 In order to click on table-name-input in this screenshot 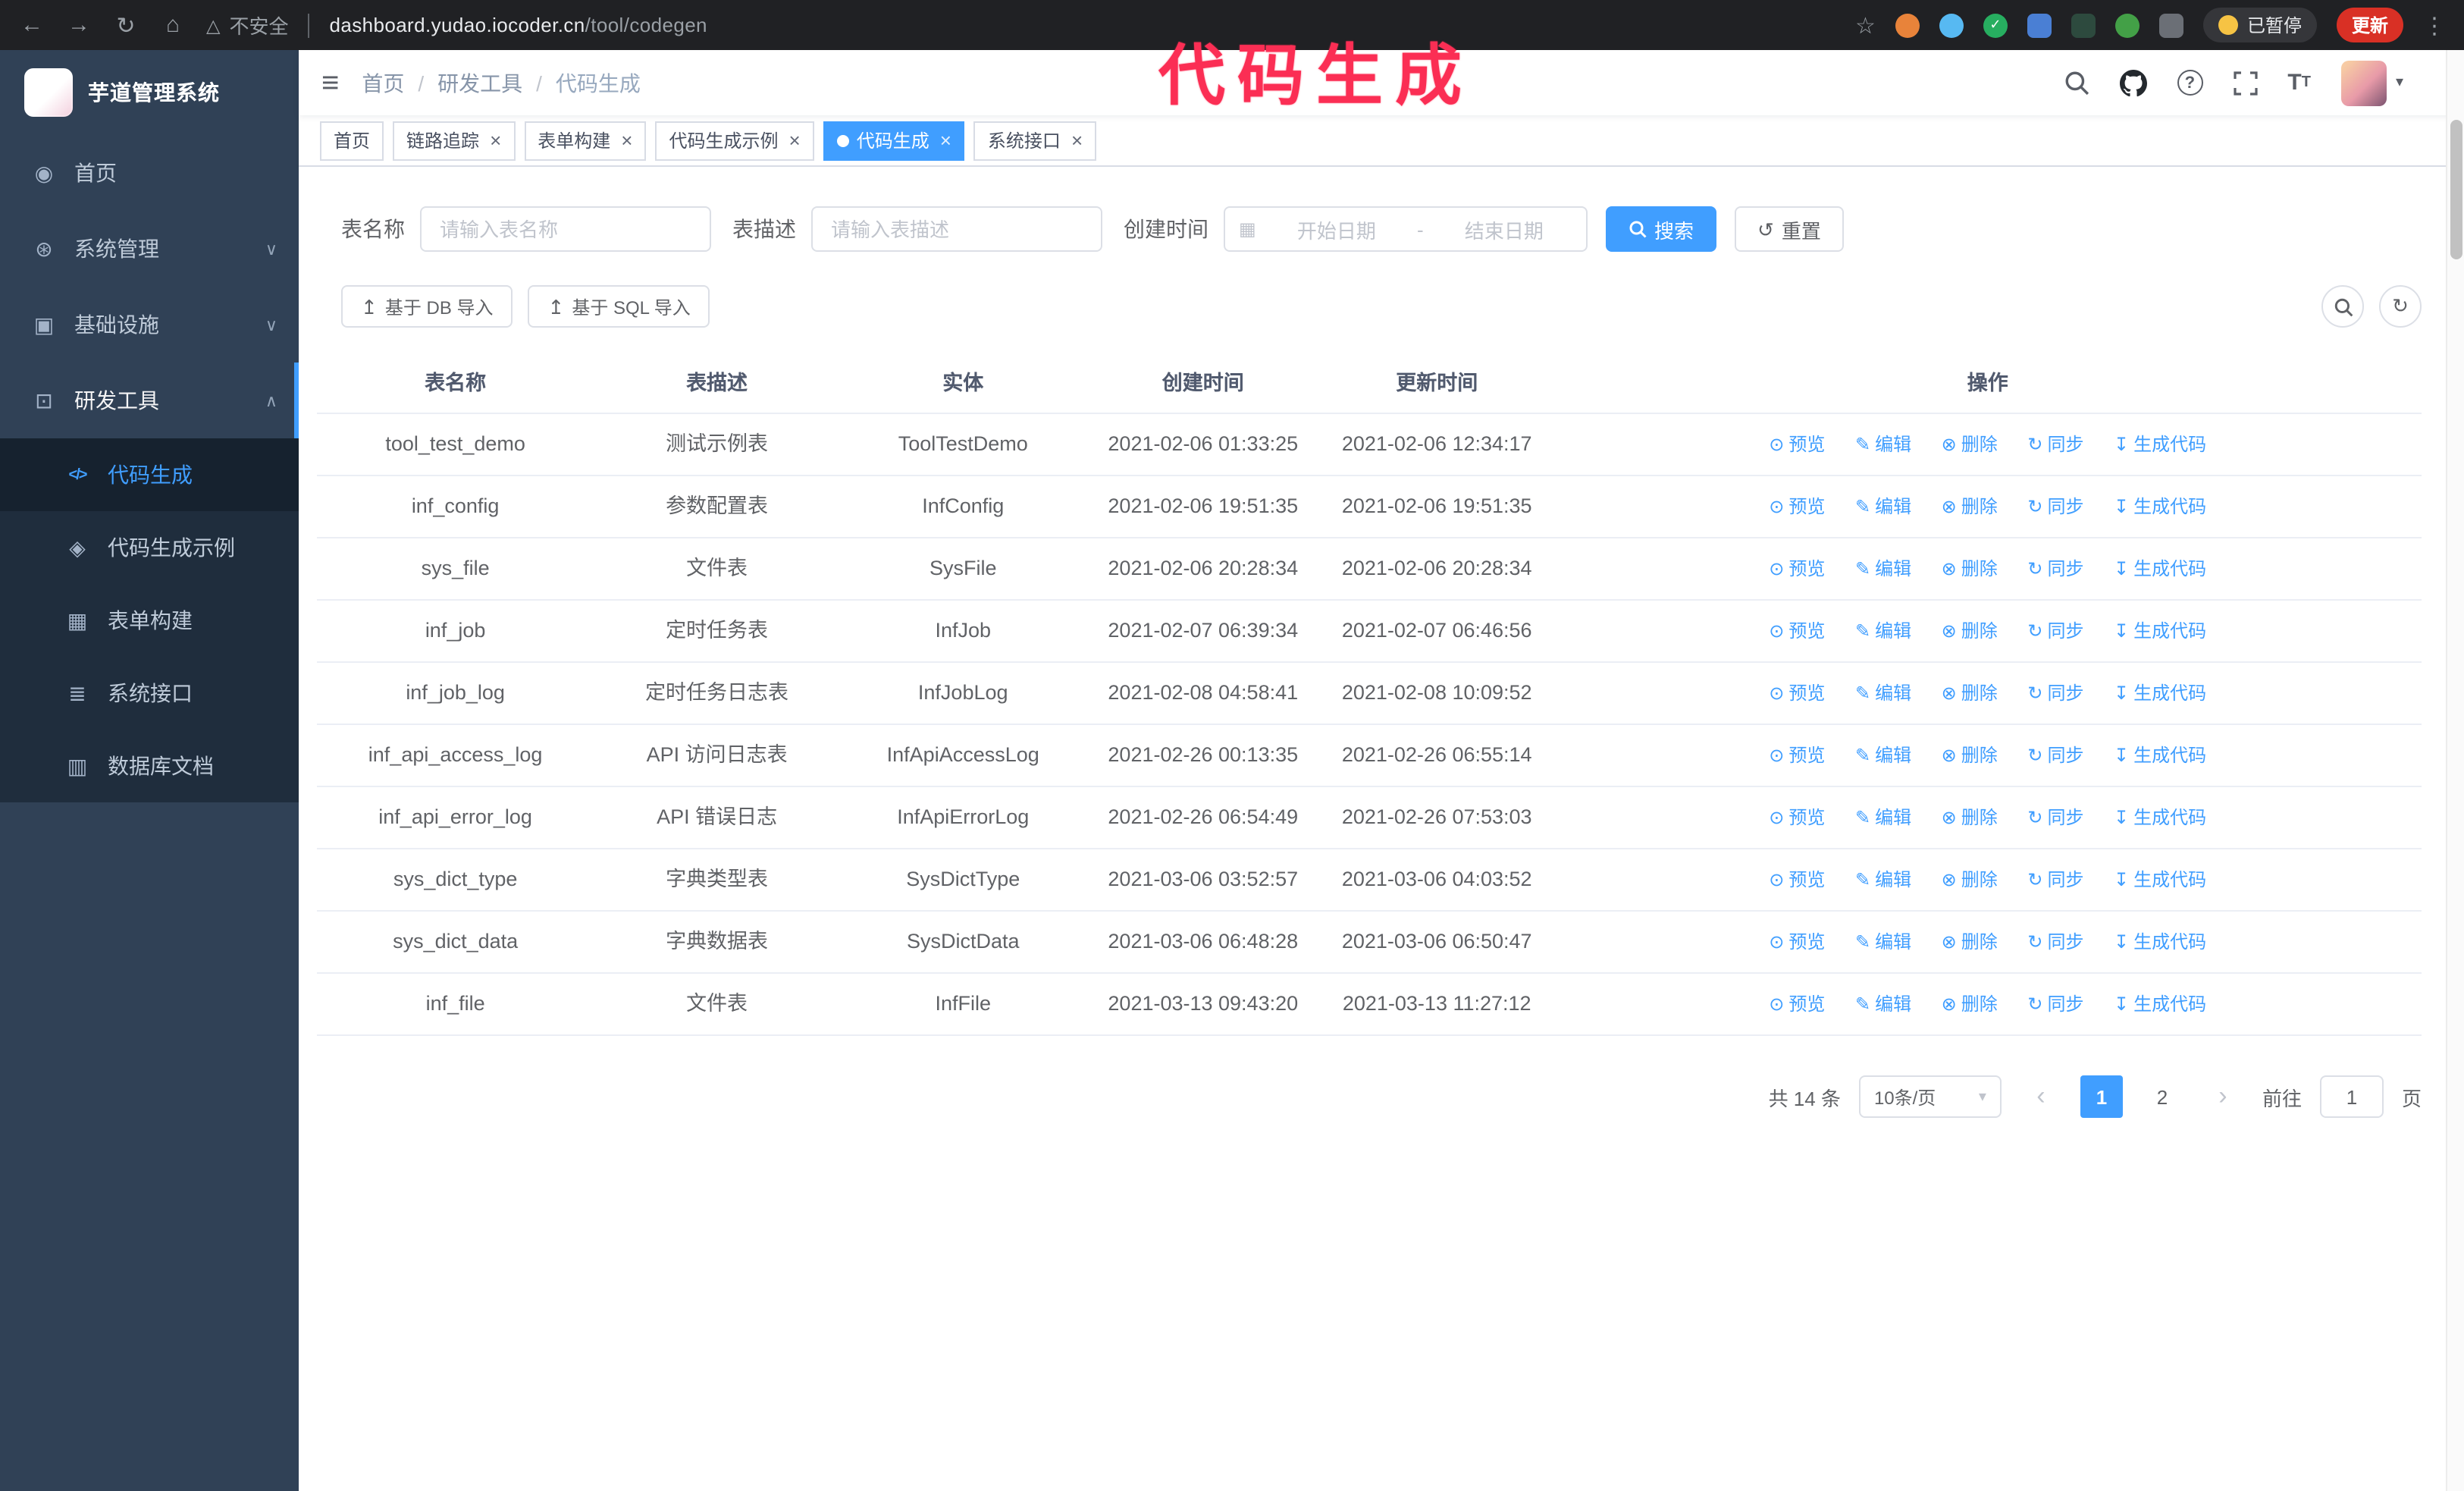, I will do `click(565, 229)`.